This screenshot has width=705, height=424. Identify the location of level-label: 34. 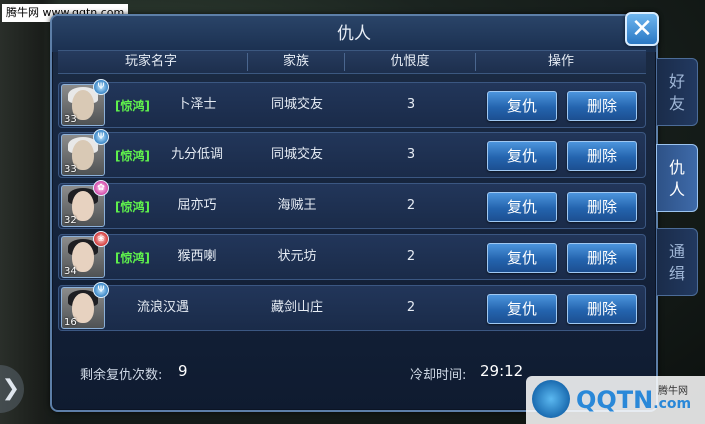
(70, 271).